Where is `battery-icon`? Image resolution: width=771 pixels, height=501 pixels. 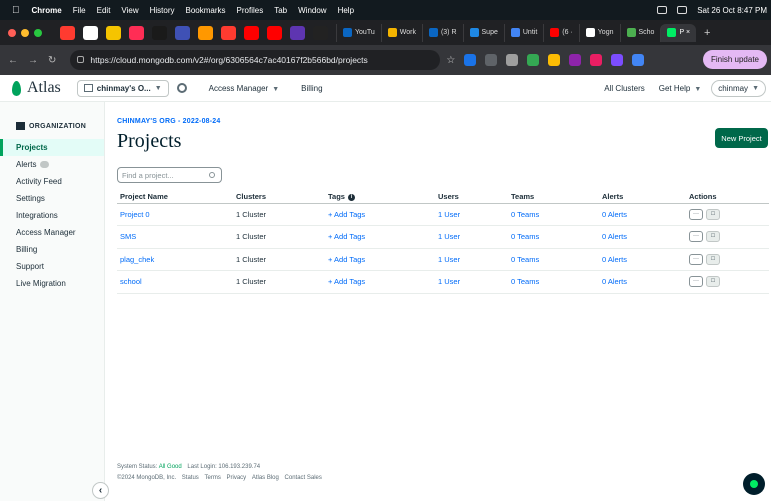 battery-icon is located at coordinates (662, 10).